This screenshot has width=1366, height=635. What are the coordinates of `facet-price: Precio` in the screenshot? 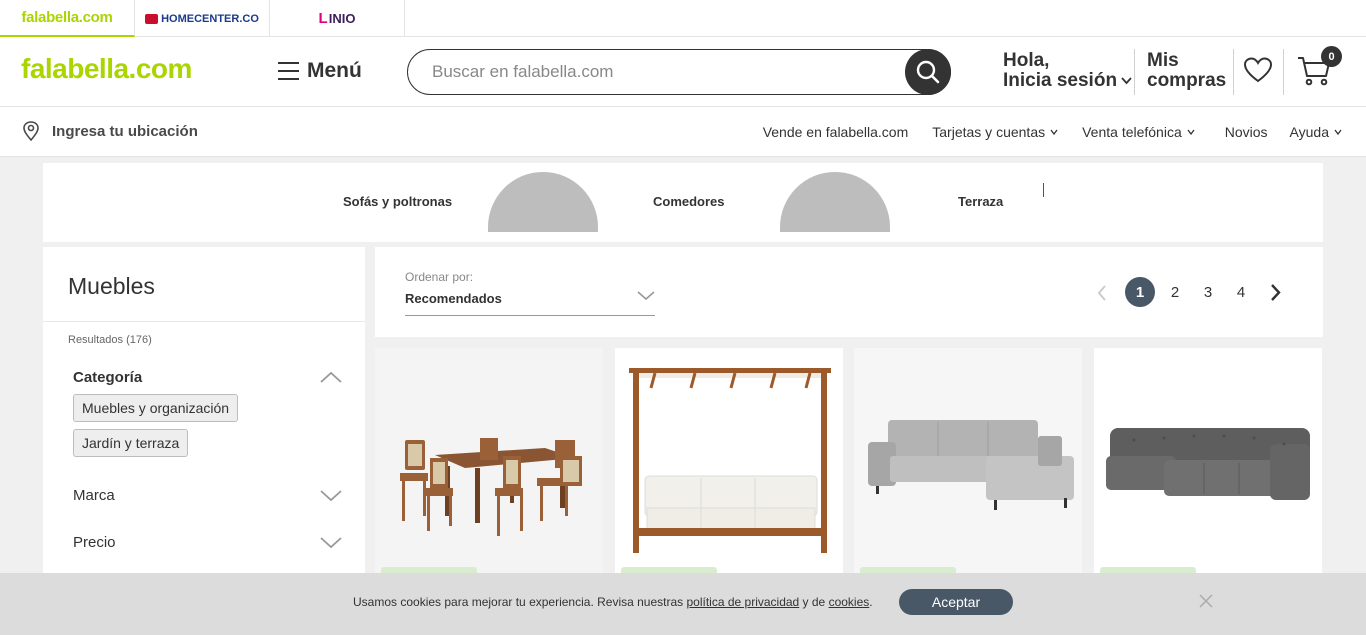 It's located at (94, 542).